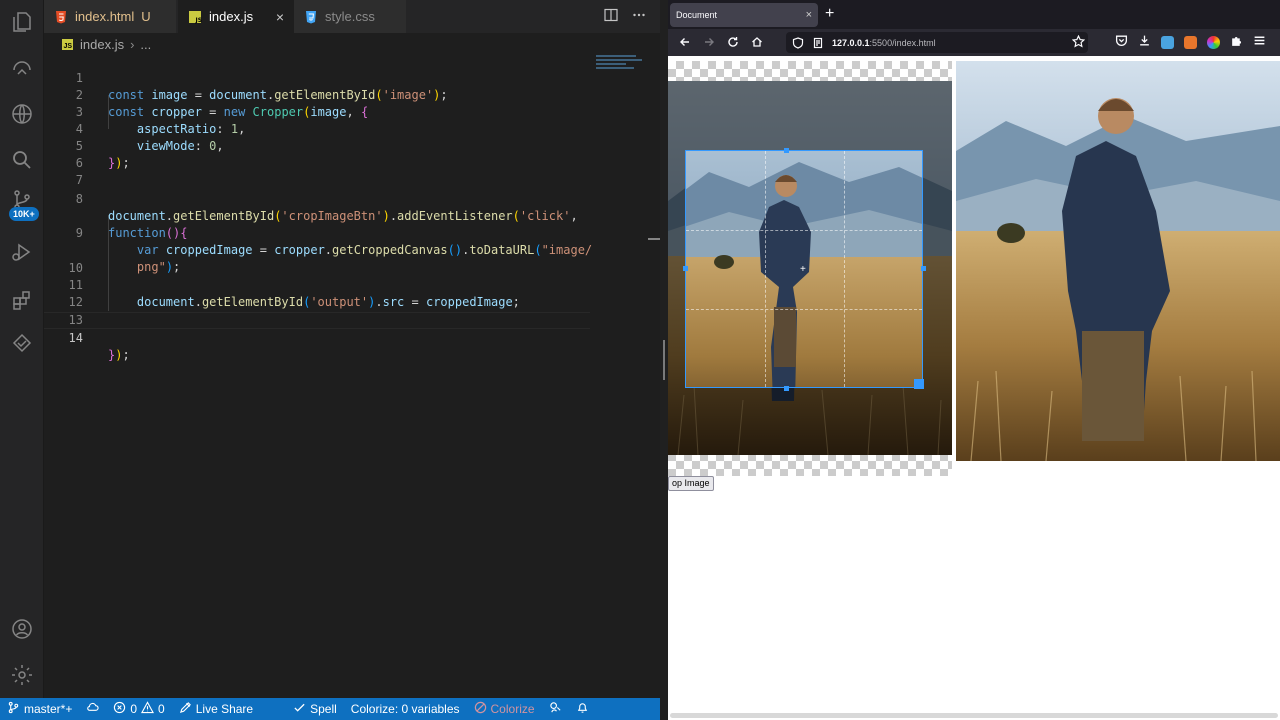 The height and width of the screenshot is (720, 1280). What do you see at coordinates (786, 388) in the screenshot?
I see `crop-handle-s` at bounding box center [786, 388].